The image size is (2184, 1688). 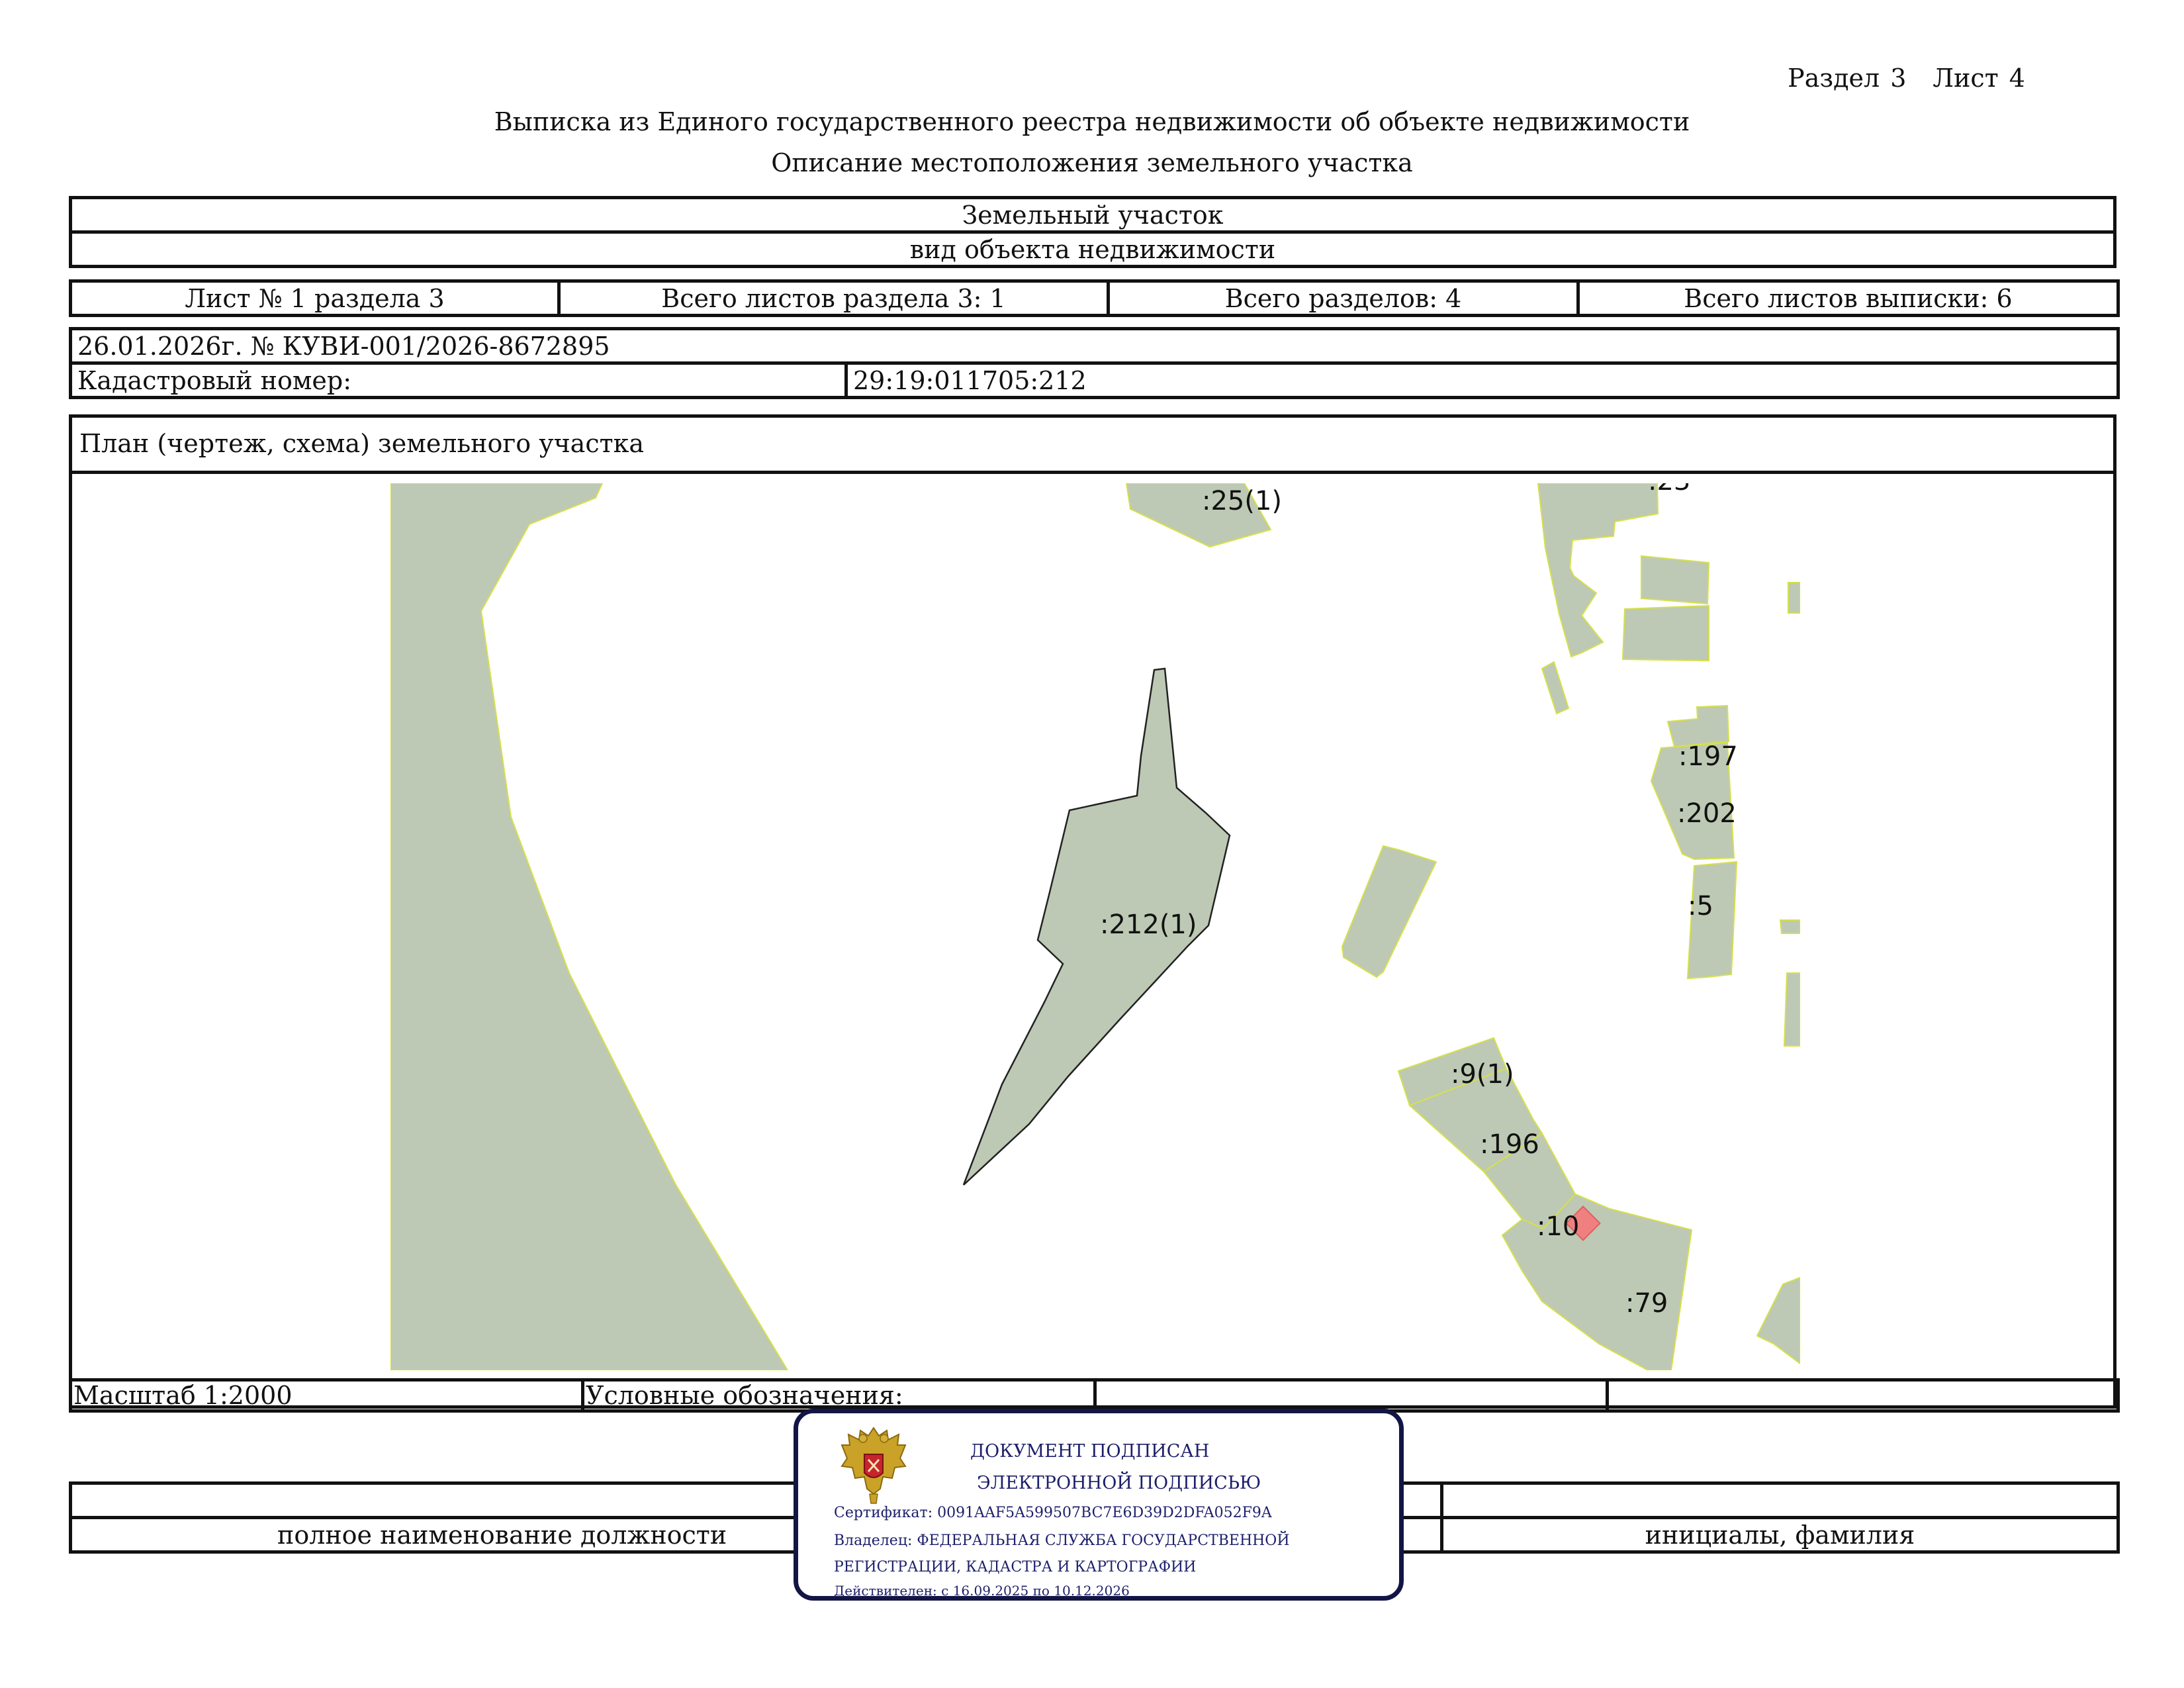 What do you see at coordinates (1343, 298) in the screenshot?
I see `total-sections: Всего разделов: 4` at bounding box center [1343, 298].